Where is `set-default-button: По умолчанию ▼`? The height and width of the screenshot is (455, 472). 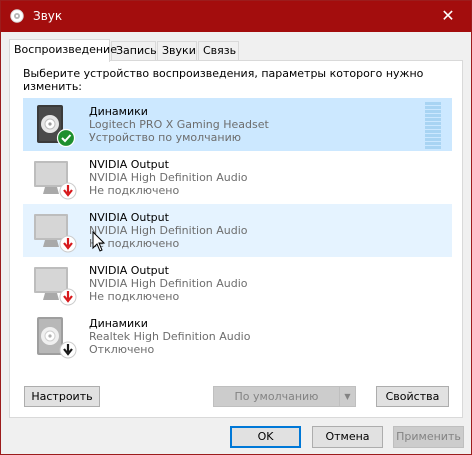 set-default-button: По умолчанию ▼ is located at coordinates (284, 396).